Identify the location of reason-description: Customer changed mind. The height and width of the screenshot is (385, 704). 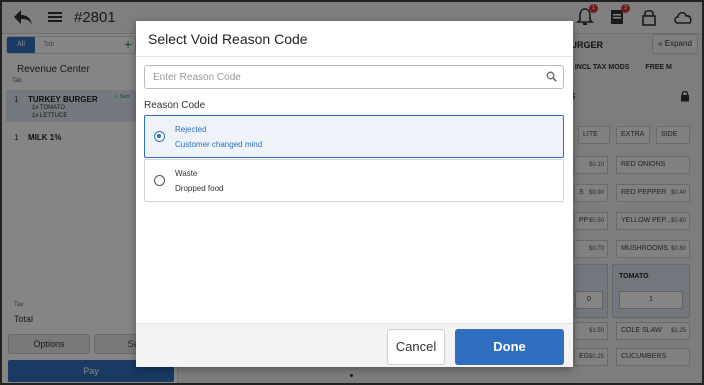
(219, 144).